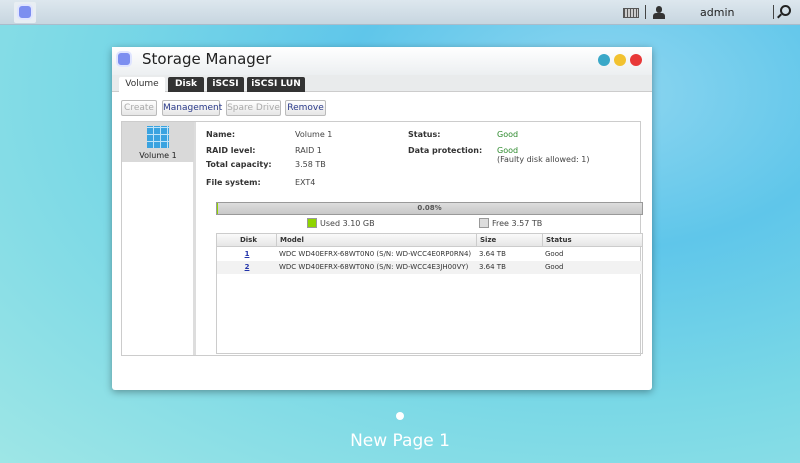 The height and width of the screenshot is (463, 800). Describe the element at coordinates (659, 13) in the screenshot. I see `user-icon` at that location.